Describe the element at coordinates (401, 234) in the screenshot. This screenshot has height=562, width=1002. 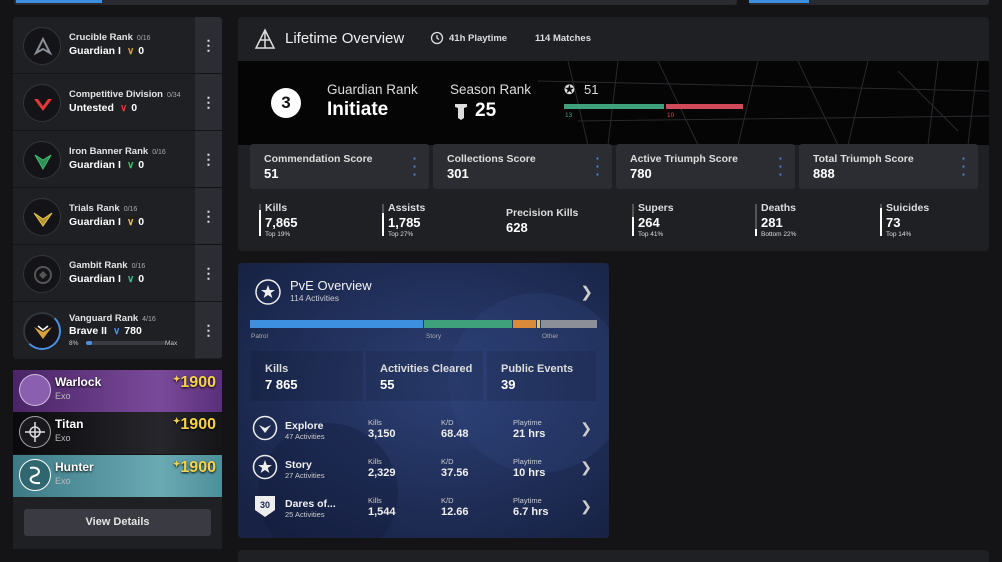
I see `stat-percentile: Top 27%` at that location.